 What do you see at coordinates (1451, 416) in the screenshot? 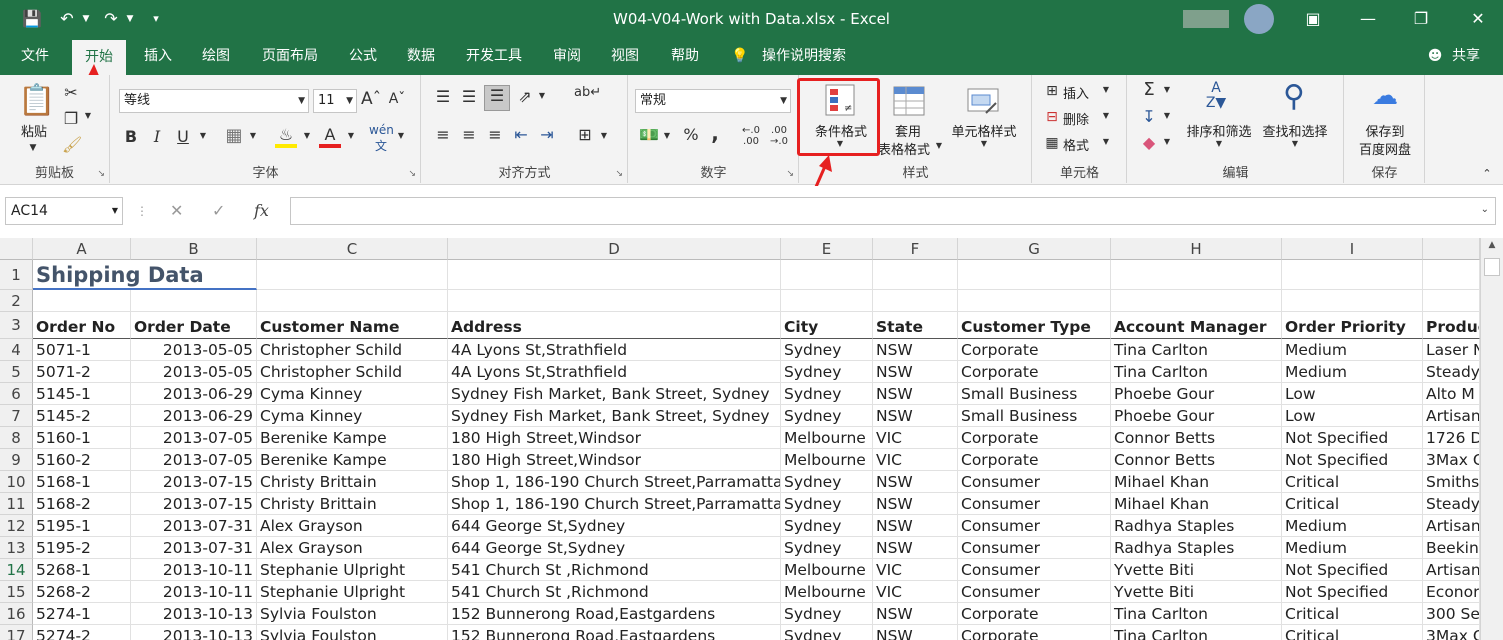
I see `table-cell: Artisan` at bounding box center [1451, 416].